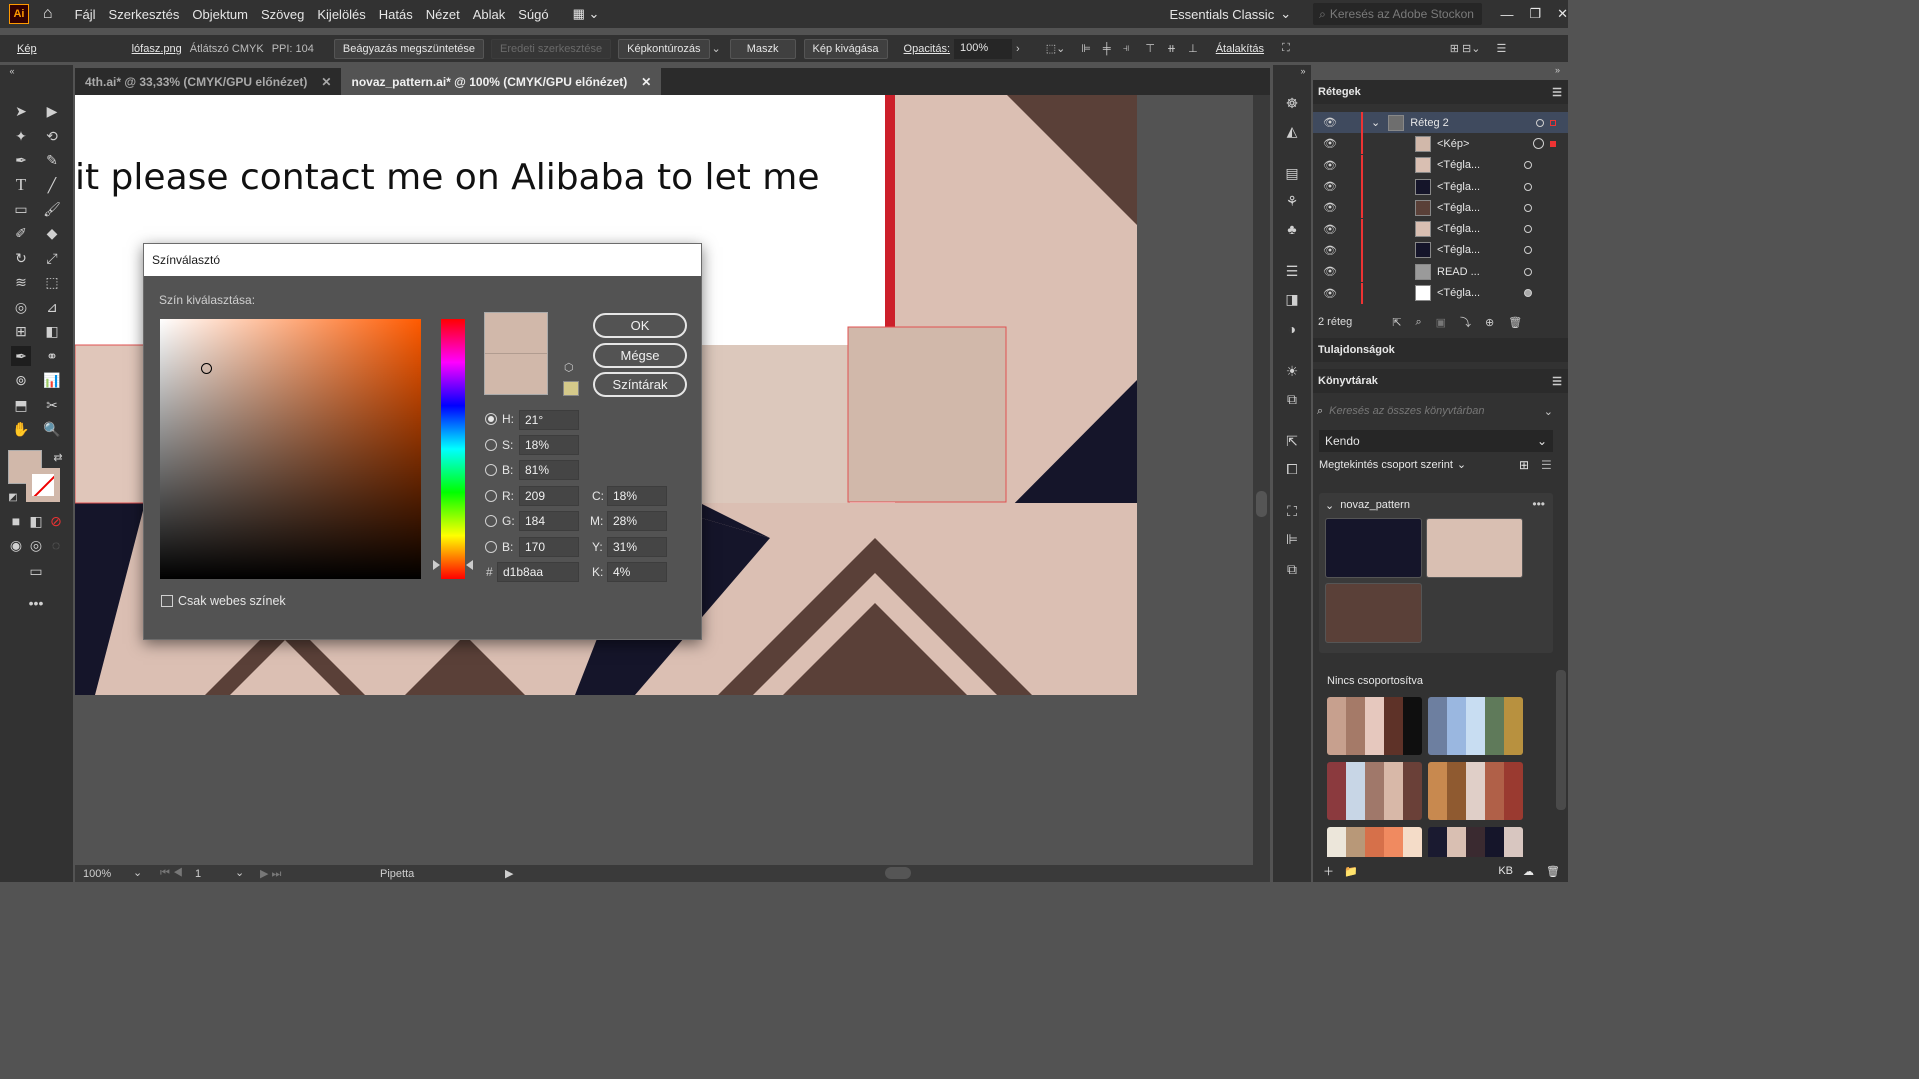 The width and height of the screenshot is (1919, 1079). I want to click on stroke-swatch, so click(43, 485).